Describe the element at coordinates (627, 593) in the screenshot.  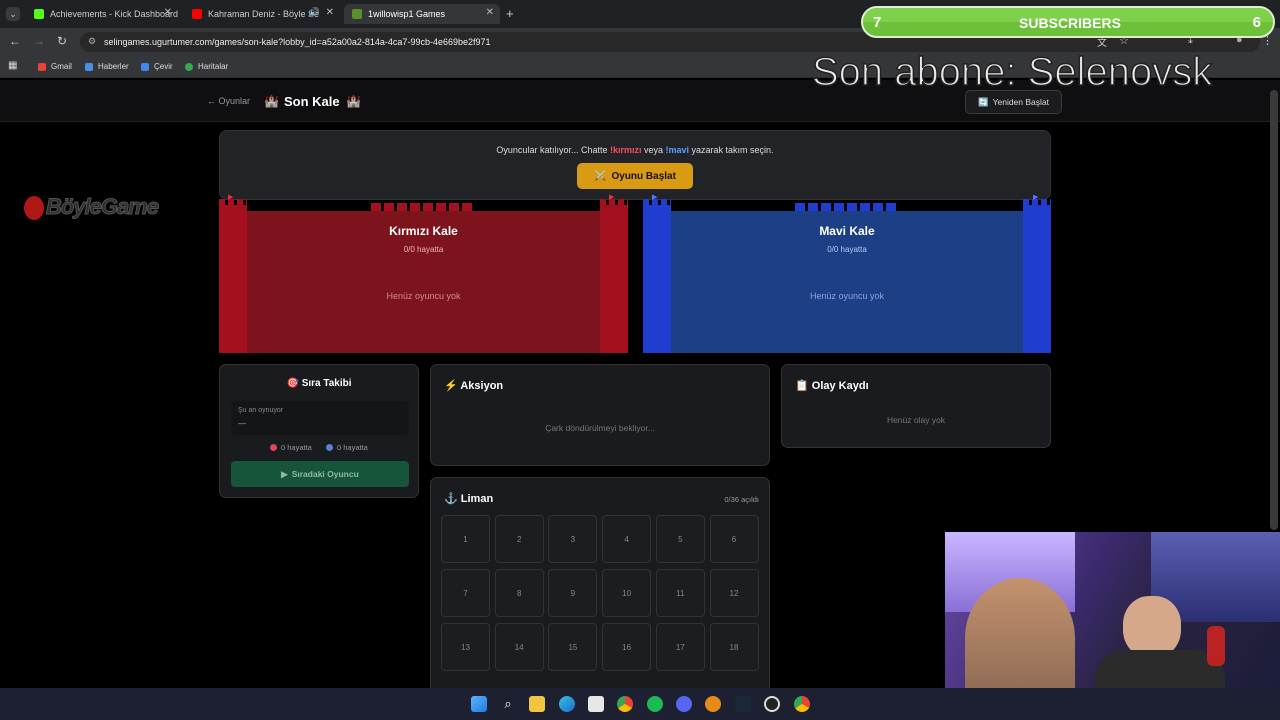
I see `harbor-cell: 10` at that location.